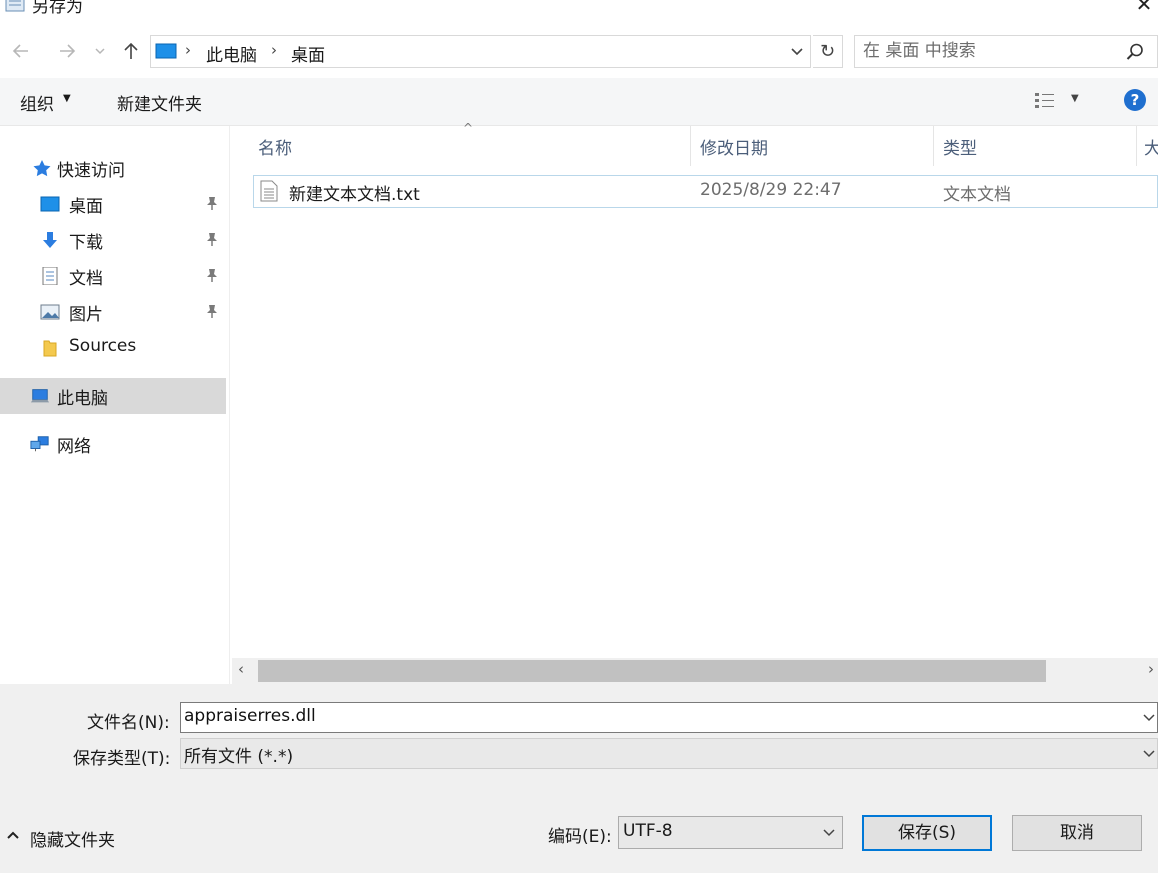  What do you see at coordinates (734, 146) in the screenshot?
I see `column-header-modified: 修改日期` at bounding box center [734, 146].